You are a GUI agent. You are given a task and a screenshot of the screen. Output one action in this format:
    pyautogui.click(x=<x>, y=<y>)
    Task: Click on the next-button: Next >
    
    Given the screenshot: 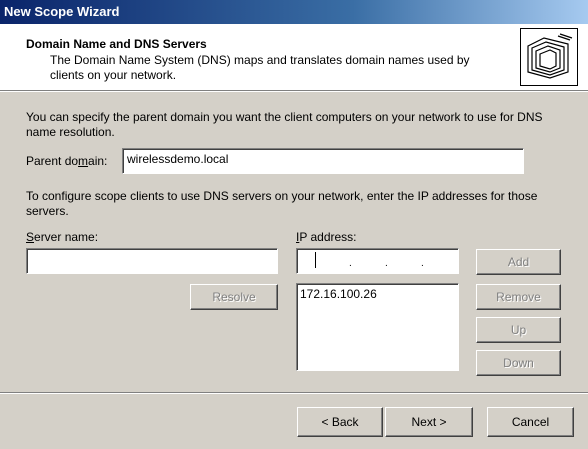 What is the action you would take?
    pyautogui.click(x=429, y=422)
    